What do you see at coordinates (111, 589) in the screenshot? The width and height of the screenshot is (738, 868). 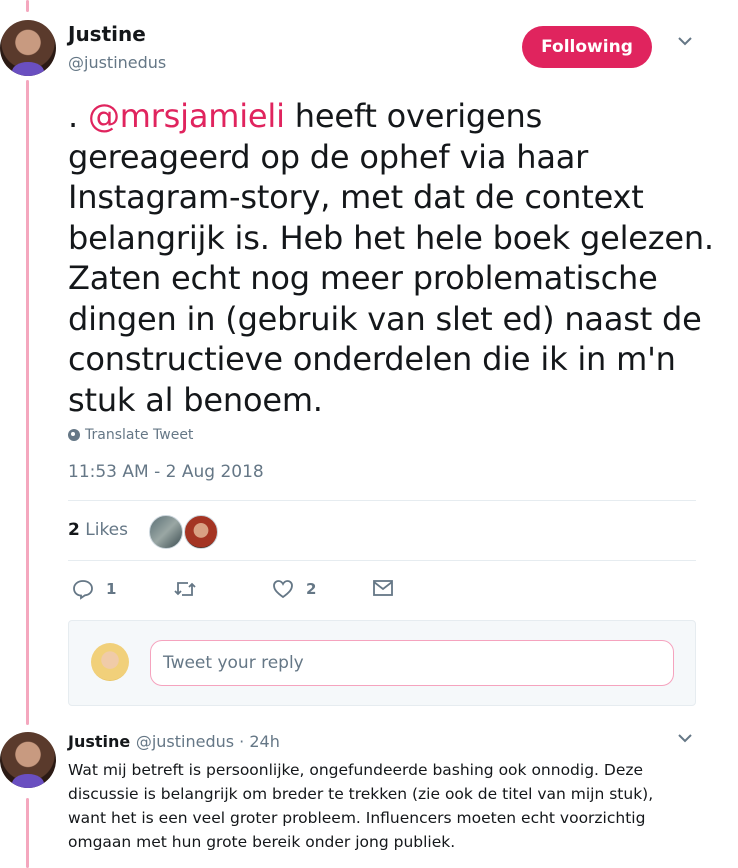 I see `reply-count: 1` at bounding box center [111, 589].